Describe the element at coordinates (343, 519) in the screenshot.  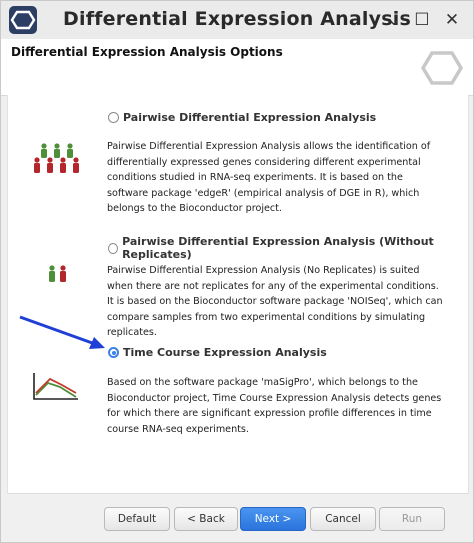
I see `cancel-button: Cancel` at that location.